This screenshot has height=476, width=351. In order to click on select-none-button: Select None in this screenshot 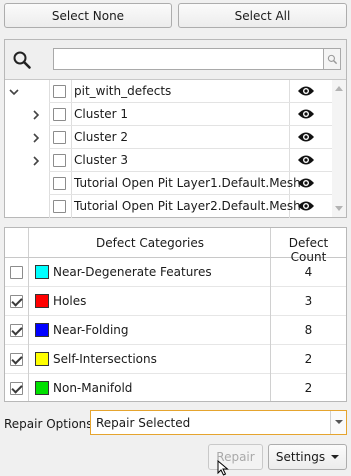, I will do `click(88, 15)`.